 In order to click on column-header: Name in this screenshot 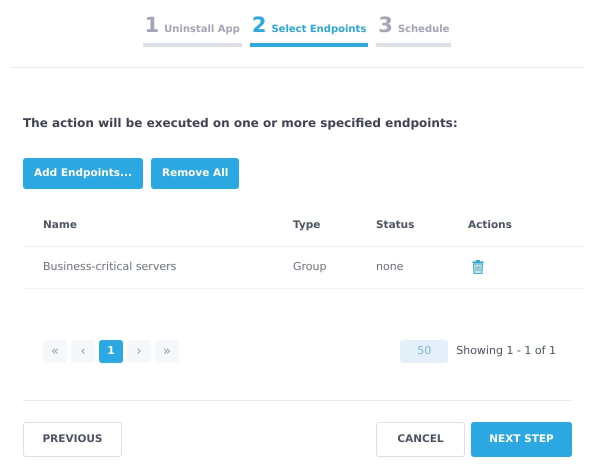, I will do `click(60, 225)`.